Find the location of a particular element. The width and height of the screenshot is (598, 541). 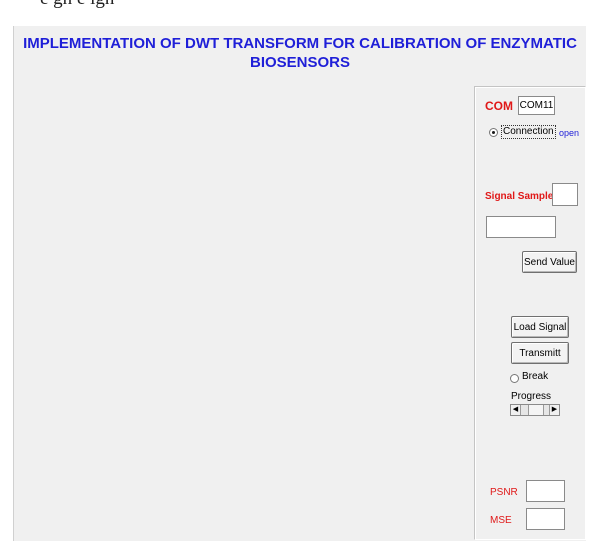

load-signal-button: Load Signal is located at coordinates (540, 327).